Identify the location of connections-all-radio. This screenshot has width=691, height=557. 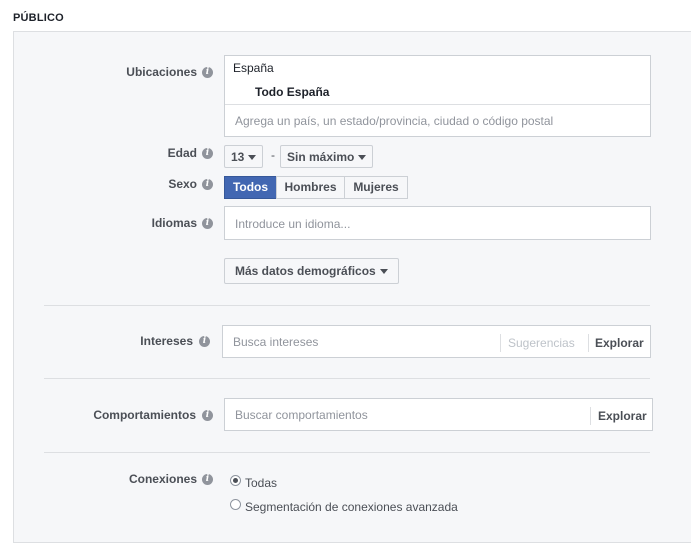
(235, 480).